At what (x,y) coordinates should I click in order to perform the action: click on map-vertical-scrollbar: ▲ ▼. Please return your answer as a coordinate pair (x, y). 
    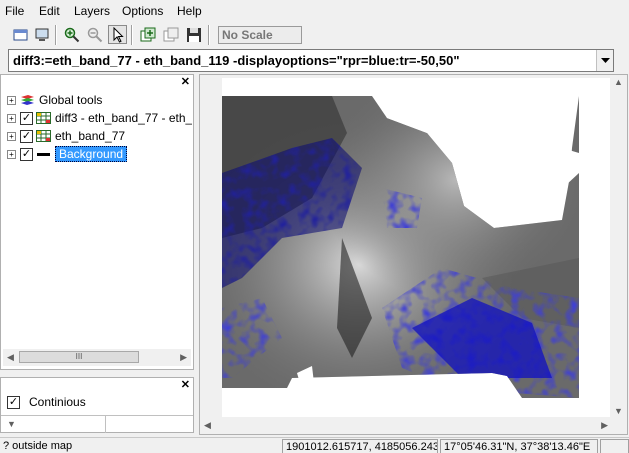
    Looking at the image, I should click on (618, 246).